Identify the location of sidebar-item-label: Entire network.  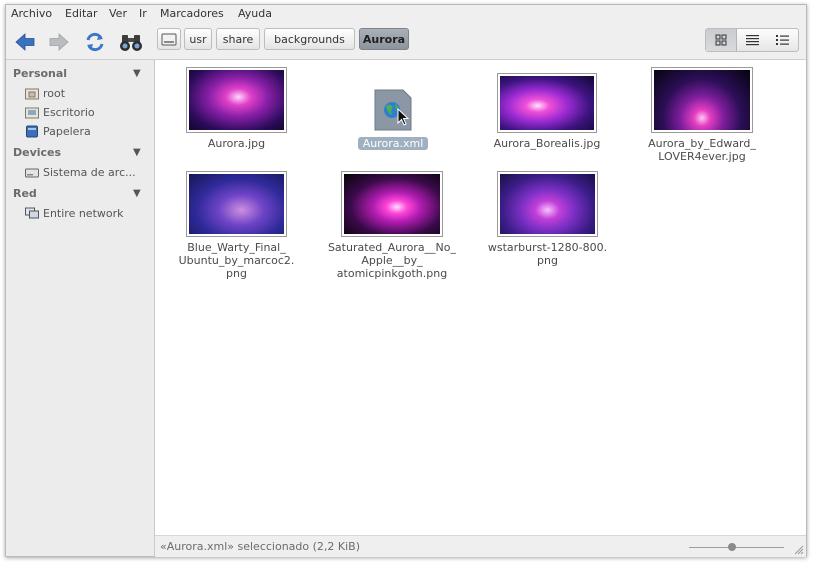
(83, 213).